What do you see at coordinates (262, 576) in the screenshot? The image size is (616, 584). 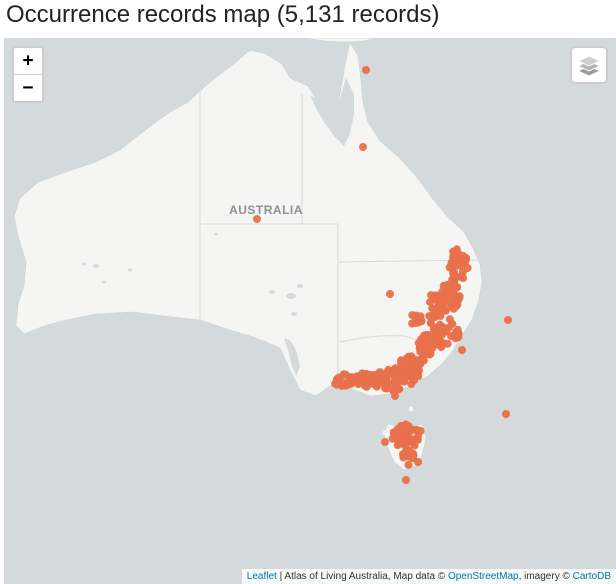 I see `leaflet-link: Leaflet` at bounding box center [262, 576].